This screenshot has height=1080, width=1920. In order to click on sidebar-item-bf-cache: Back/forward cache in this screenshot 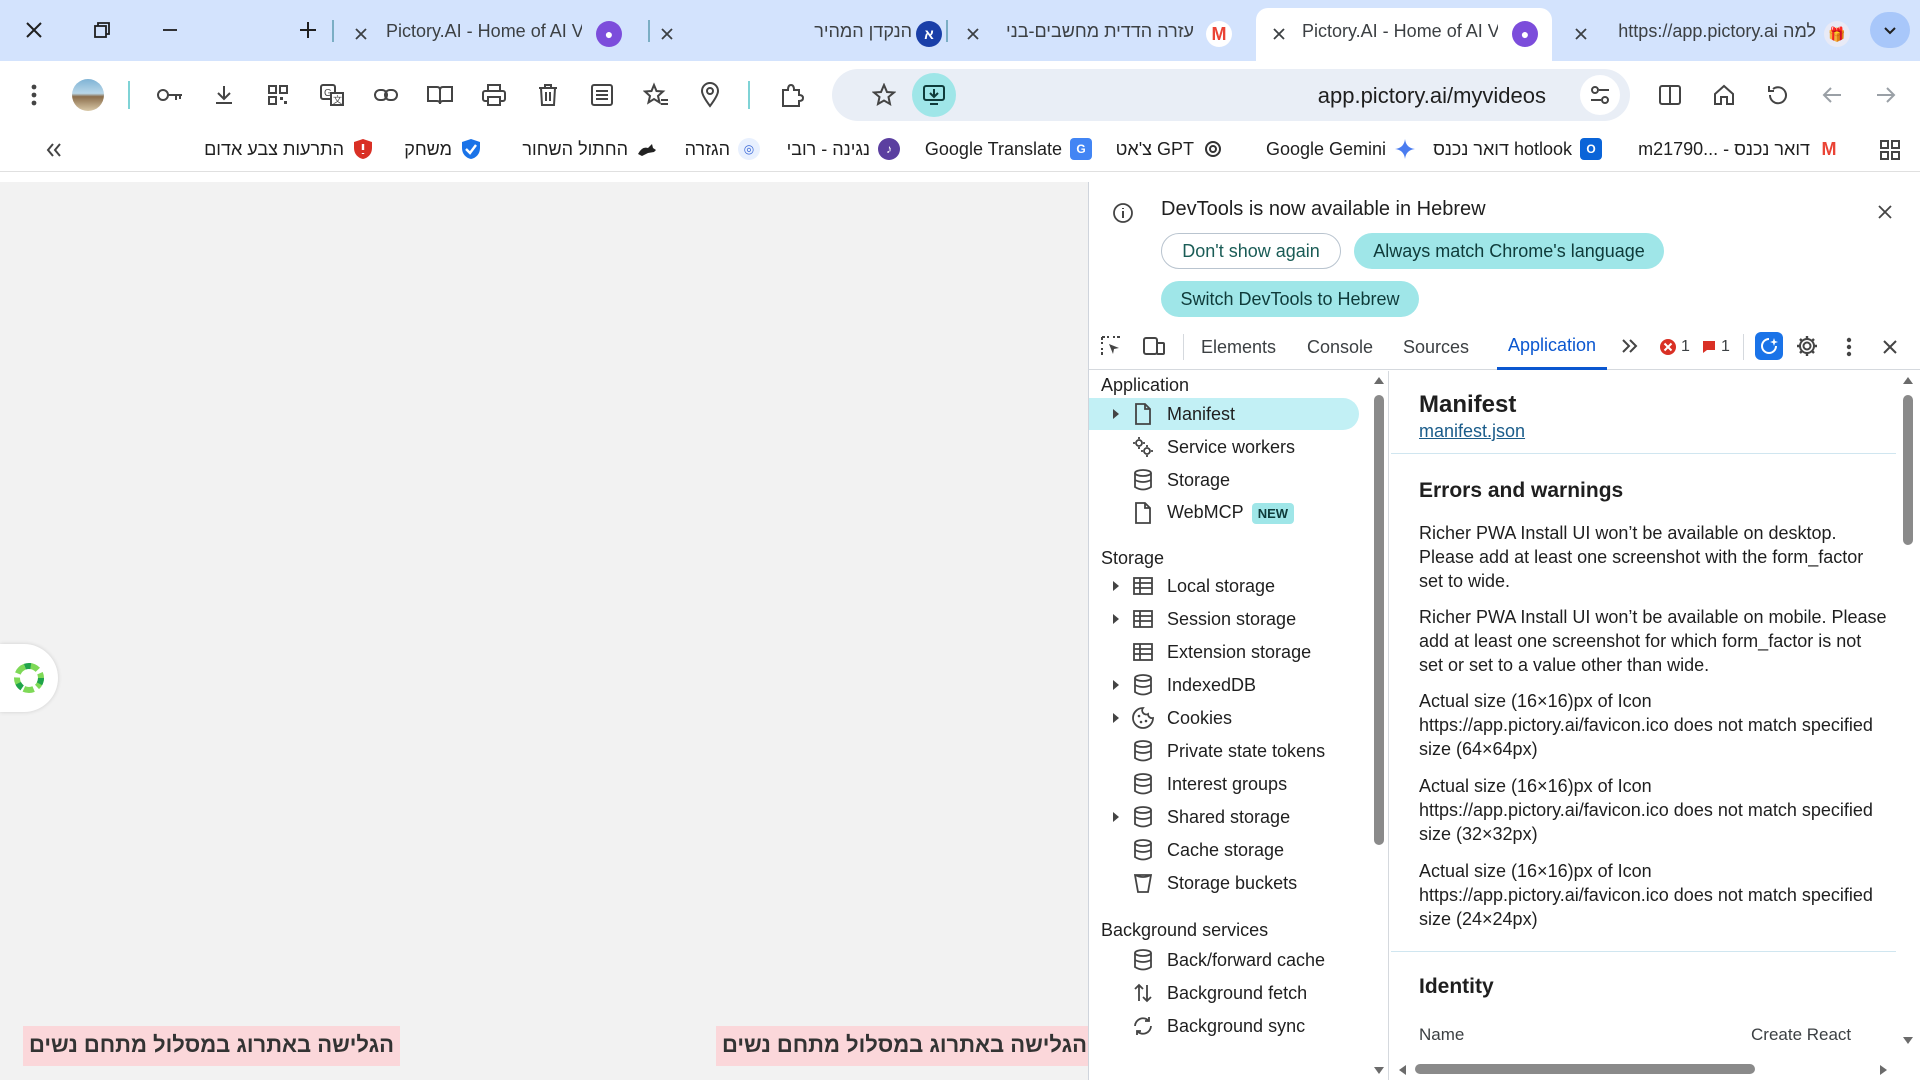, I will do `click(1224, 960)`.